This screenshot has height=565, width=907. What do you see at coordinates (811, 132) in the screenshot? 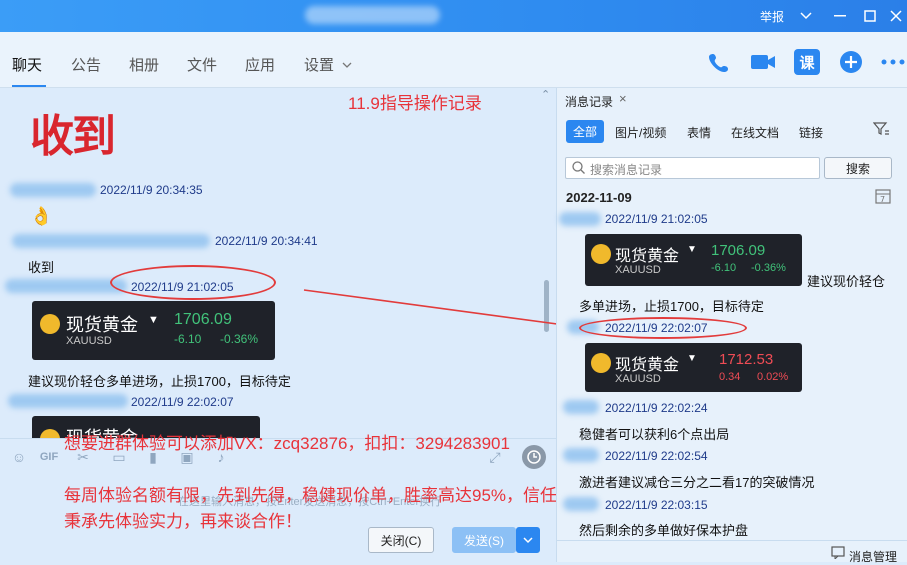
I see `filter-links: 链接` at bounding box center [811, 132].